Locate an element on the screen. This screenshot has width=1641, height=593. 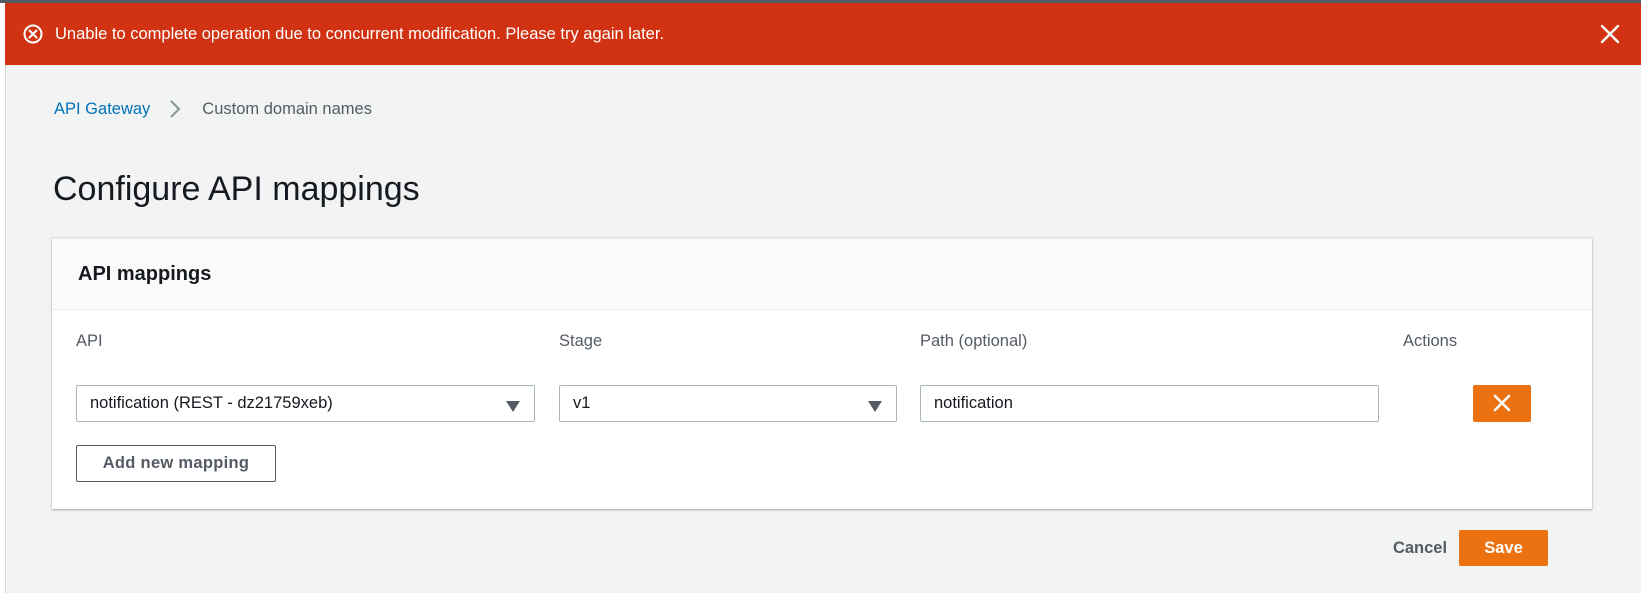
api-column-label: API is located at coordinates (89, 341).